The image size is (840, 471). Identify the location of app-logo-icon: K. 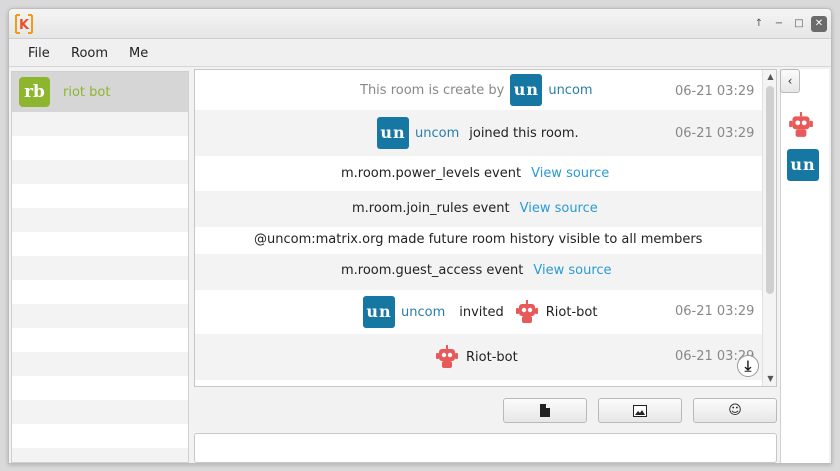
(24, 24).